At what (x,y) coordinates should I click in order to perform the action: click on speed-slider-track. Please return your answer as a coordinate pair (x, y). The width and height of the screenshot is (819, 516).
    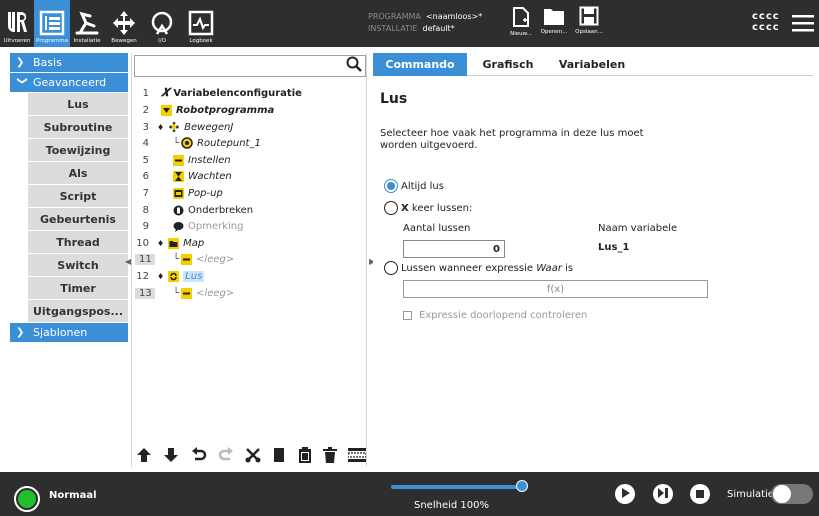
    Looking at the image, I should click on (456, 487).